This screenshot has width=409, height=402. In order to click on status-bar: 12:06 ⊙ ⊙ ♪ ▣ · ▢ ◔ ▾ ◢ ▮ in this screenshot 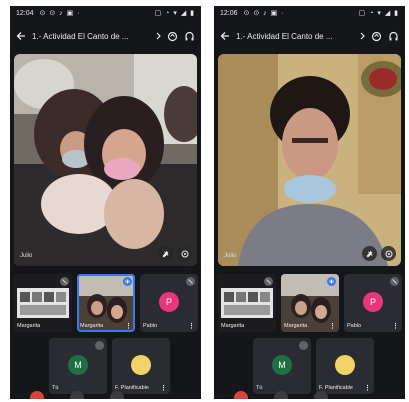, I will do `click(309, 13)`.